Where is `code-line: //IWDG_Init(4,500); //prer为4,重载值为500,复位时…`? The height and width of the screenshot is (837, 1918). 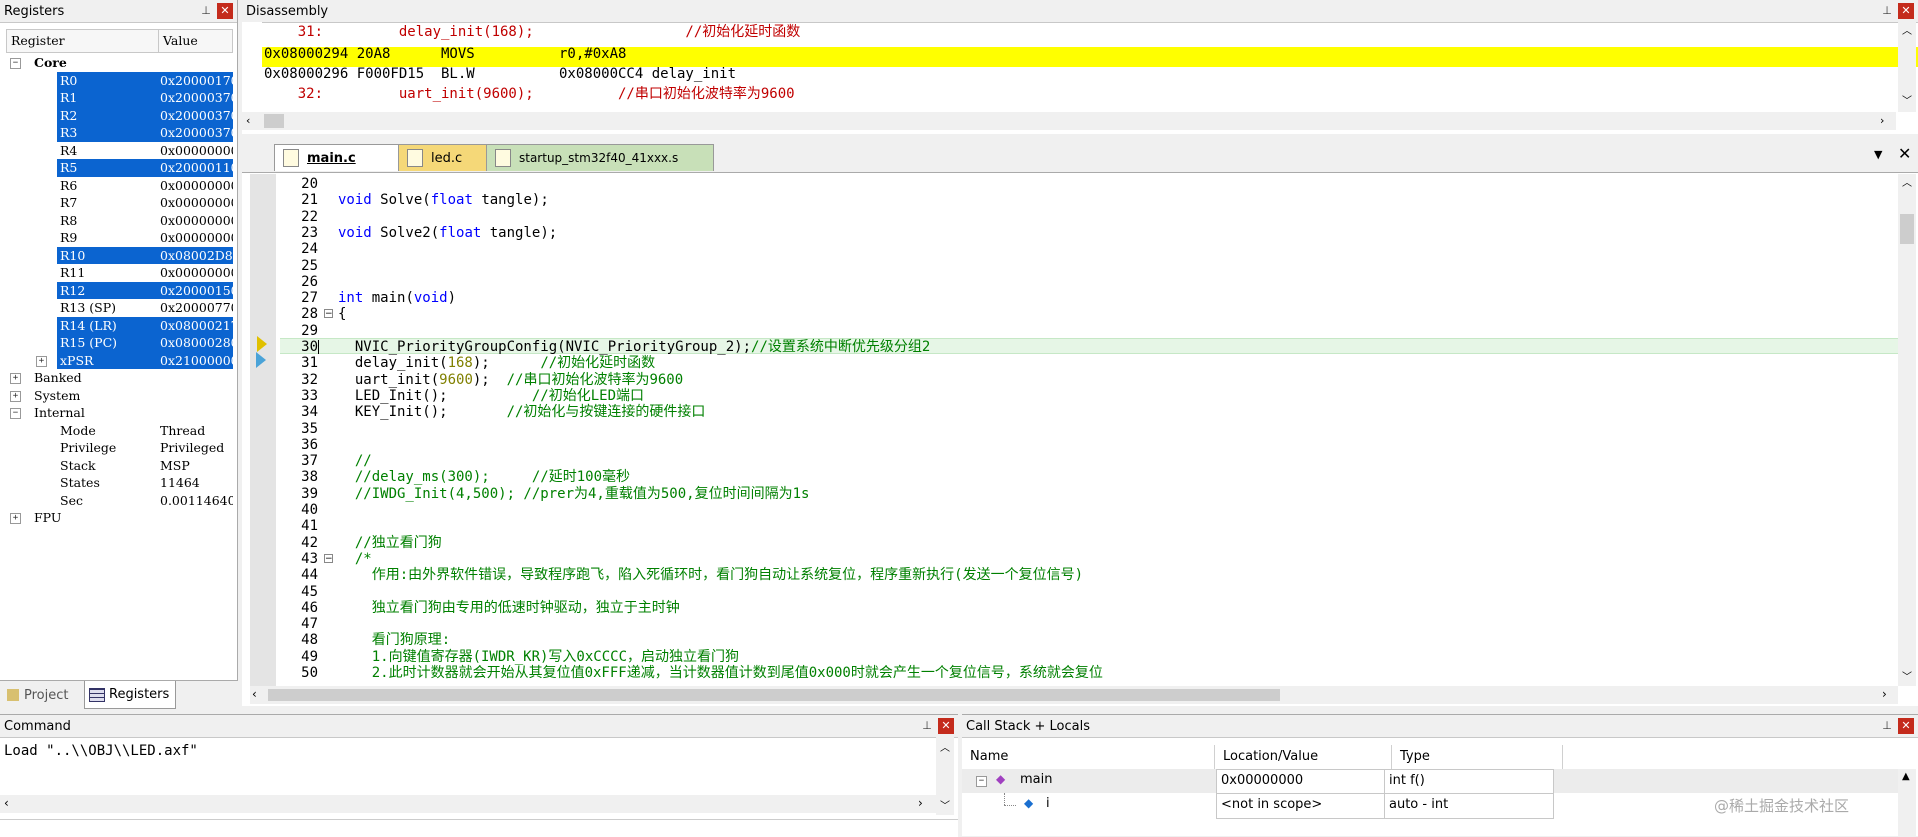
code-line: //IWDG_Init(4,500); //prer为4,重载值为500,复位时… is located at coordinates (574, 494).